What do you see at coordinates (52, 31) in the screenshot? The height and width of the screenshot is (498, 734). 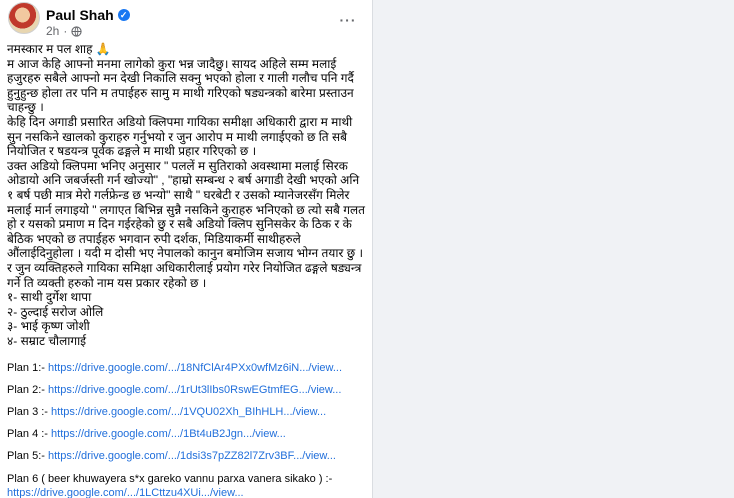 I see `post-time: 2h` at bounding box center [52, 31].